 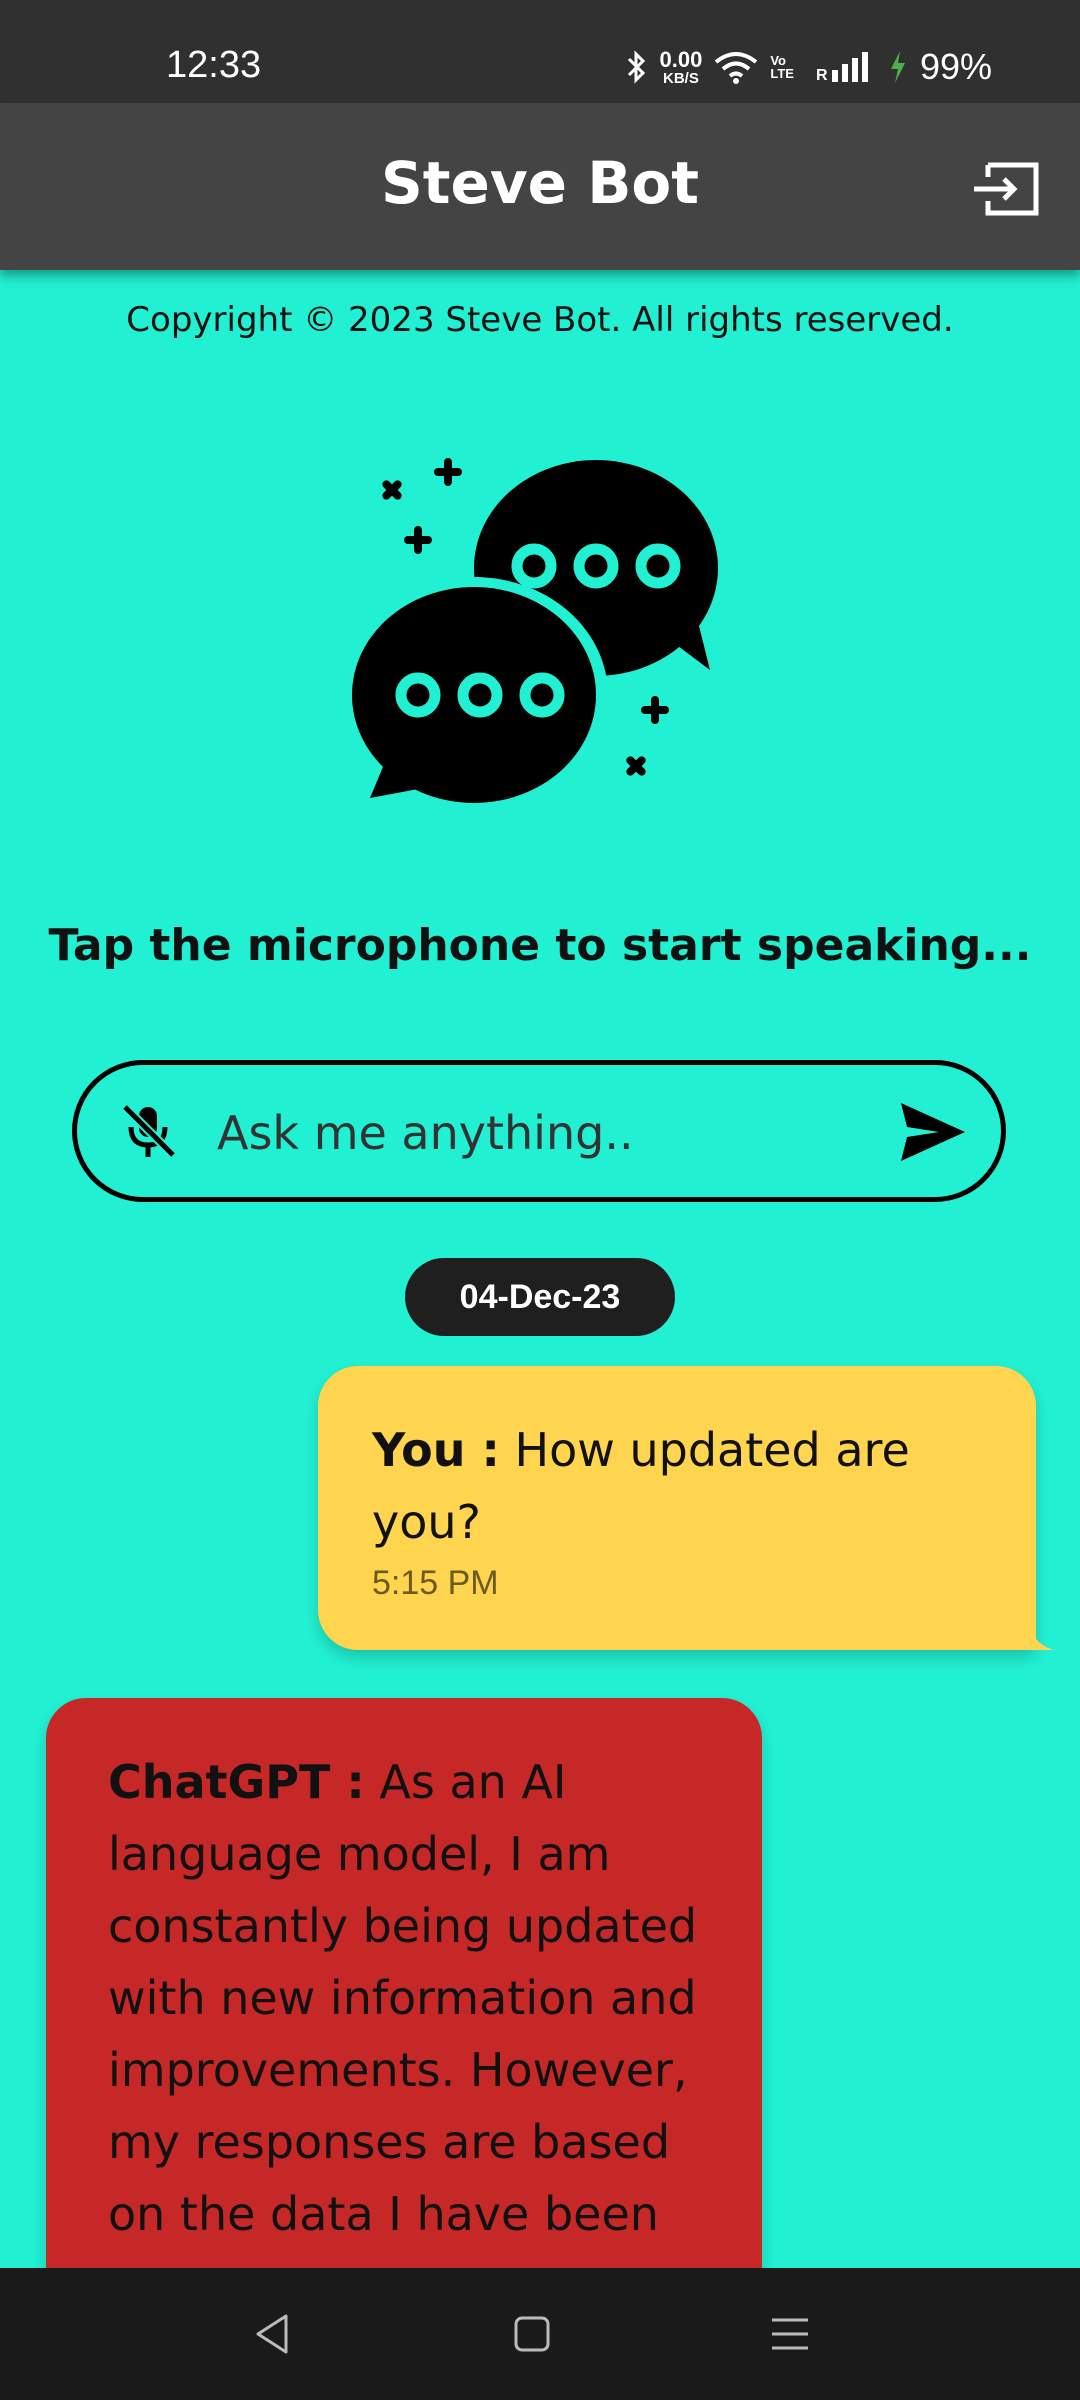 What do you see at coordinates (540, 183) in the screenshot?
I see `app-title: Steve Bot` at bounding box center [540, 183].